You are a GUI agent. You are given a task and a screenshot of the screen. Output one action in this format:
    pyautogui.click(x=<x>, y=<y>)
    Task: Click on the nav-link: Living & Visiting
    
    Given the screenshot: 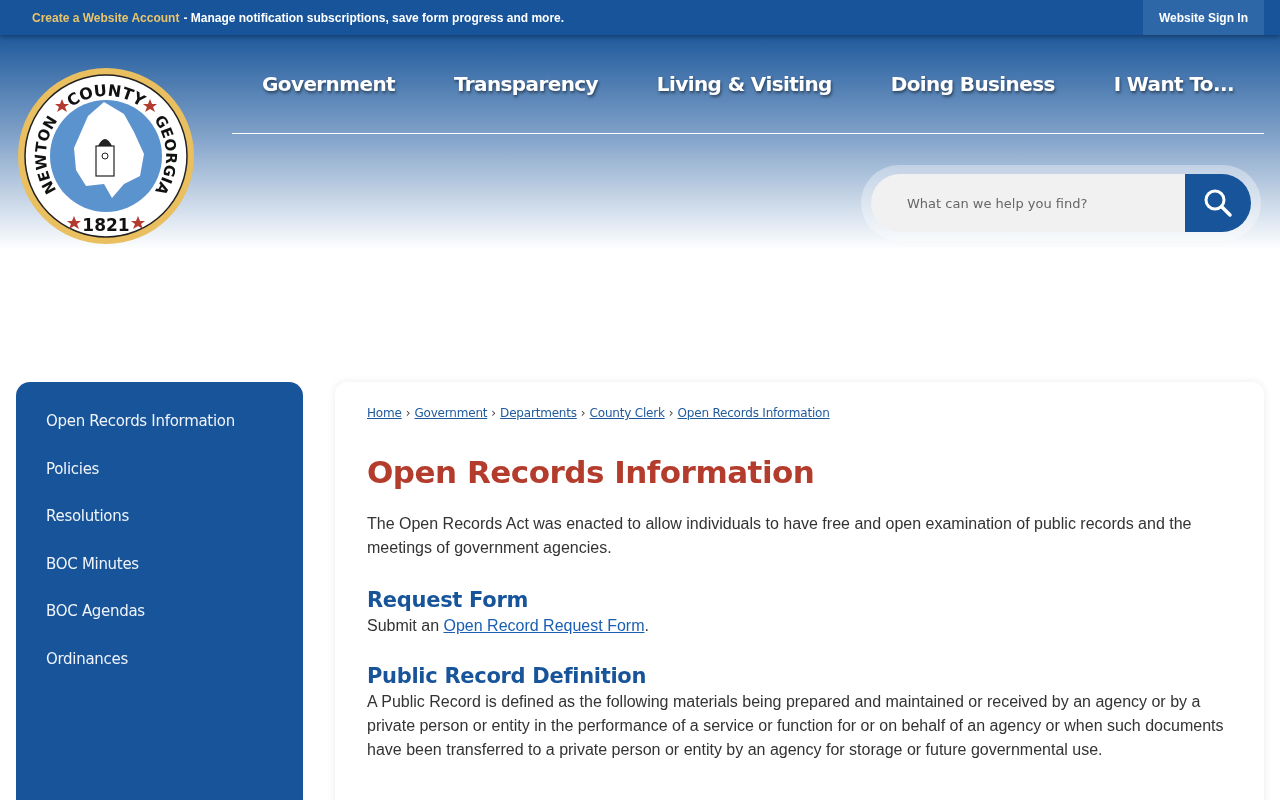 What is the action you would take?
    pyautogui.click(x=744, y=84)
    